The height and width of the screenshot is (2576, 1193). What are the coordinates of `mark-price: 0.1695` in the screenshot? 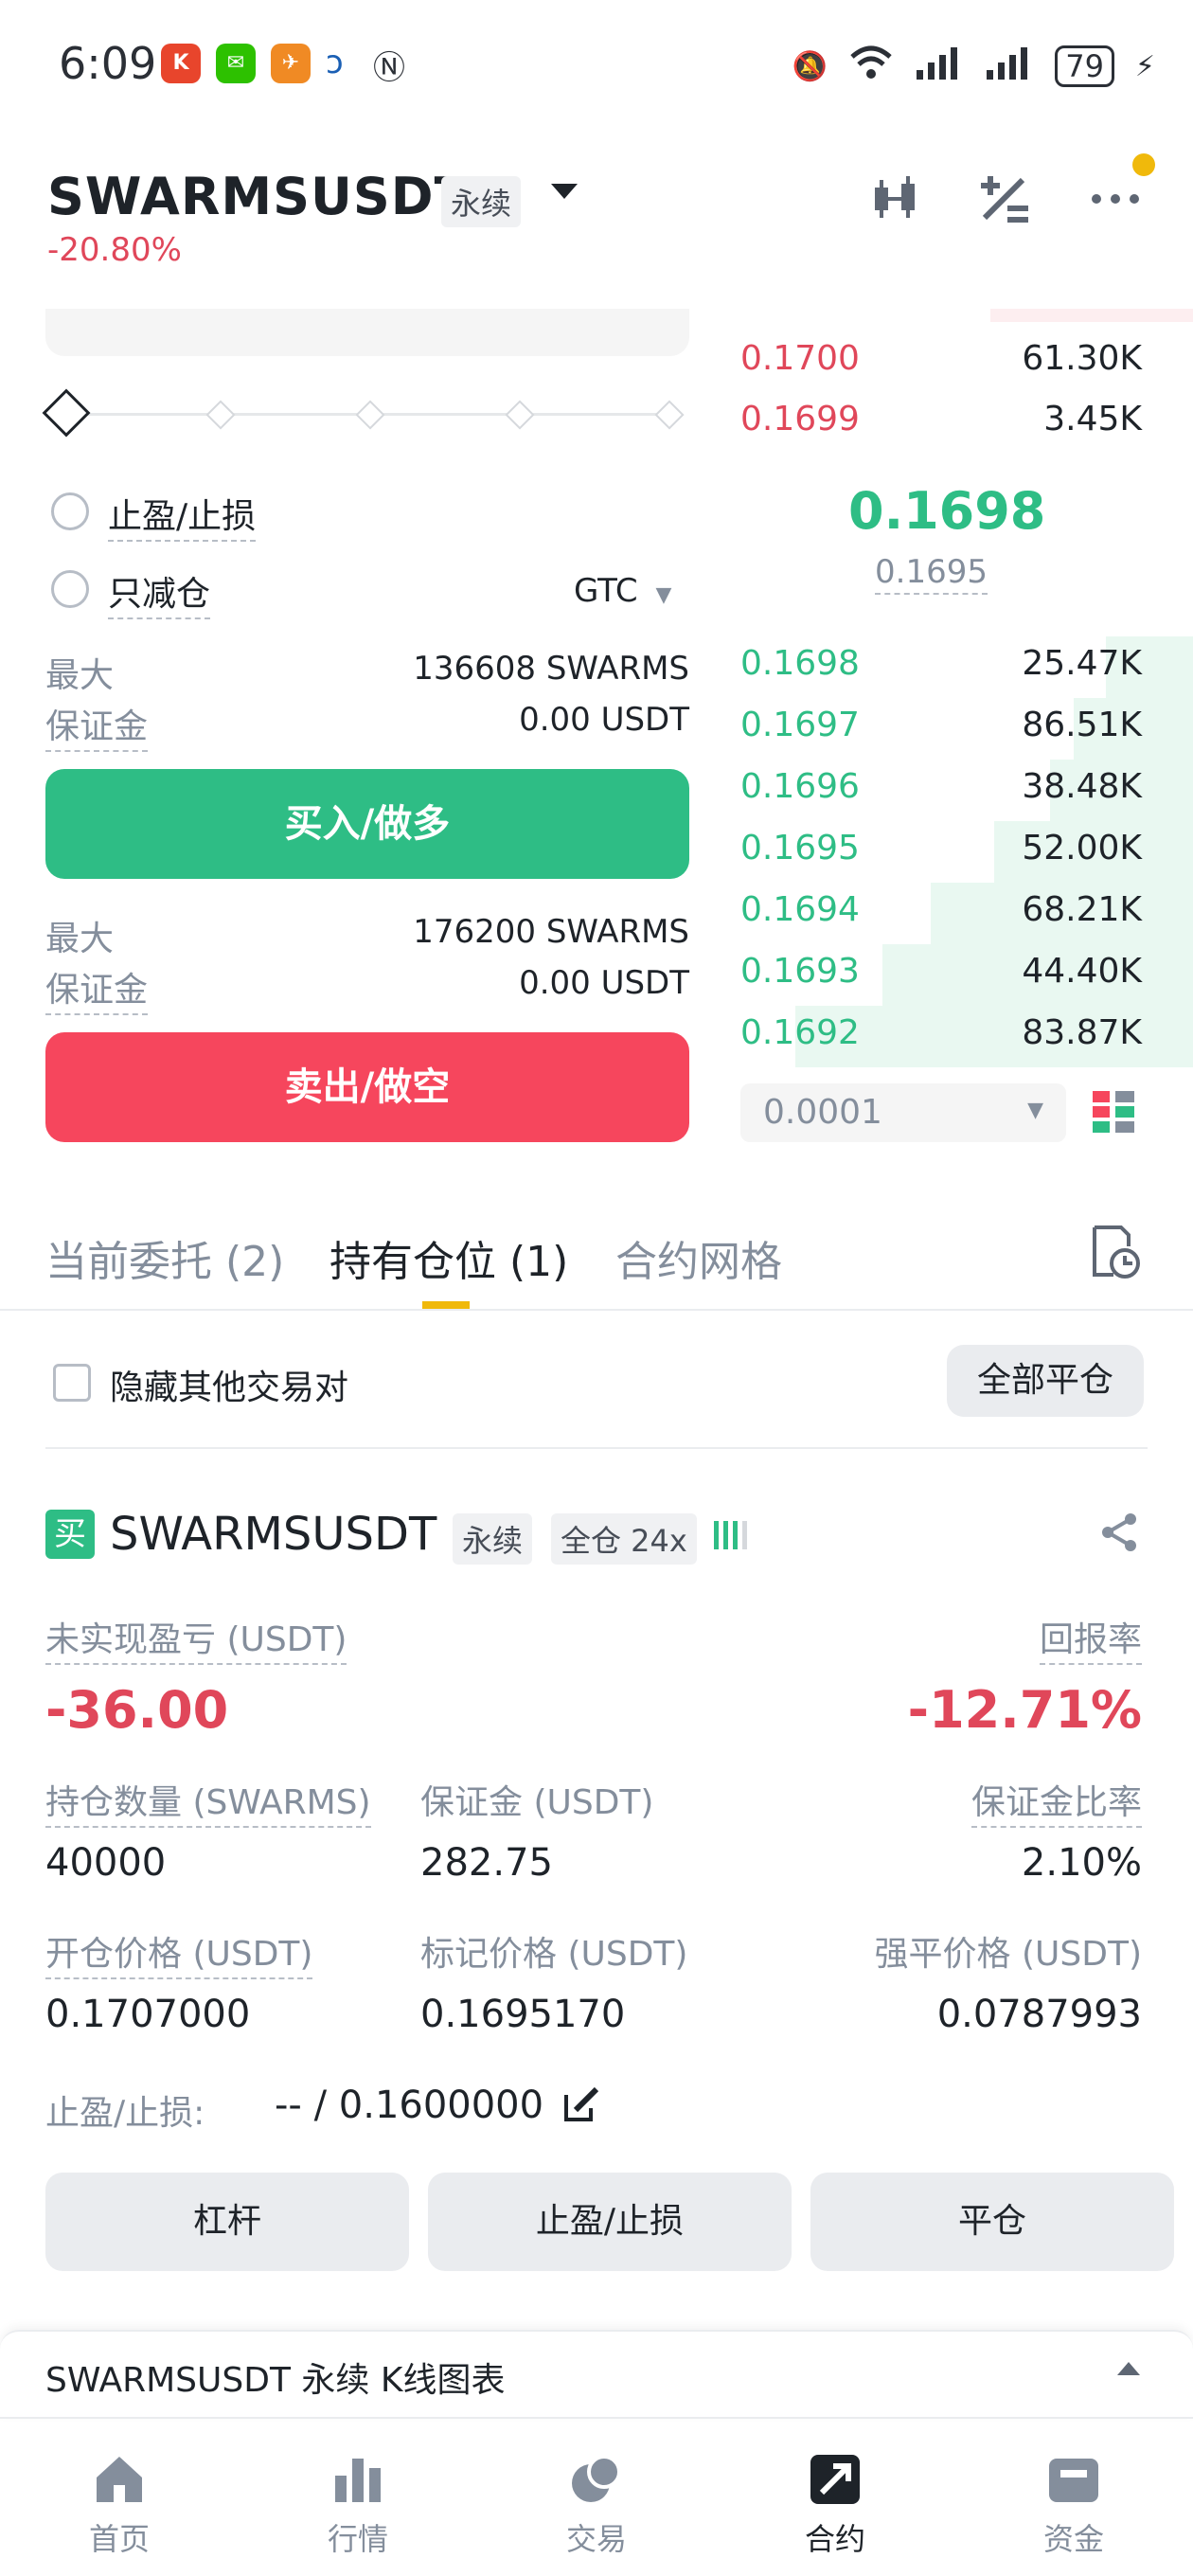 It's located at (931, 574).